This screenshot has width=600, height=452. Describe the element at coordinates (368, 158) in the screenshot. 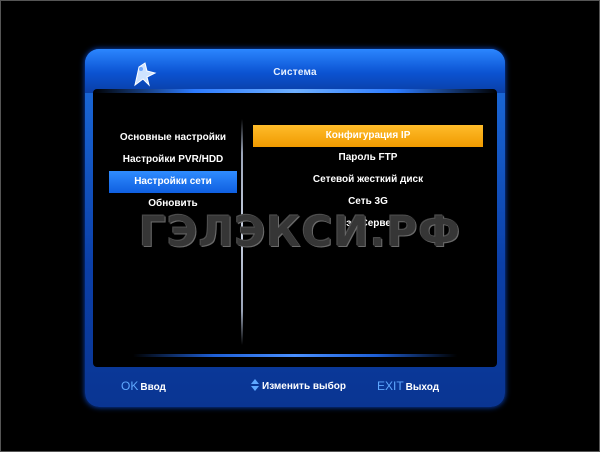

I see `submenu-item-ftp-password: Пароль FTP` at that location.